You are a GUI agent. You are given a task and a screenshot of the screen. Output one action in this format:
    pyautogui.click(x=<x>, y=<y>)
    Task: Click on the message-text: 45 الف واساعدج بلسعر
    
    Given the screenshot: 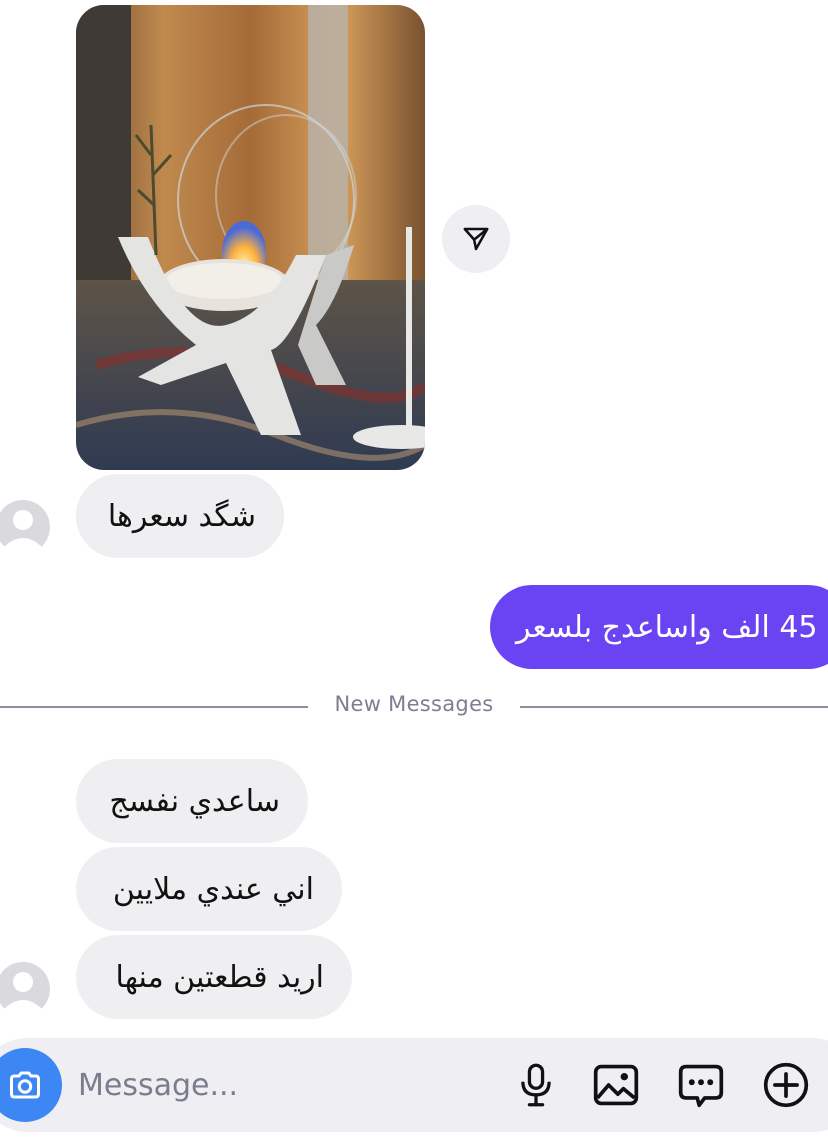 What is the action you would take?
    pyautogui.click(x=667, y=627)
    